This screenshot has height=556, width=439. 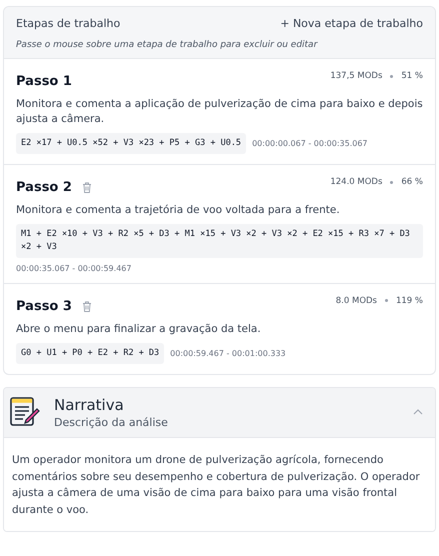 I want to click on code-sequence: E2 ×17 + U0.5 ×52 + V3 ×23 + P5 + G3 + U0.5, so click(x=131, y=143).